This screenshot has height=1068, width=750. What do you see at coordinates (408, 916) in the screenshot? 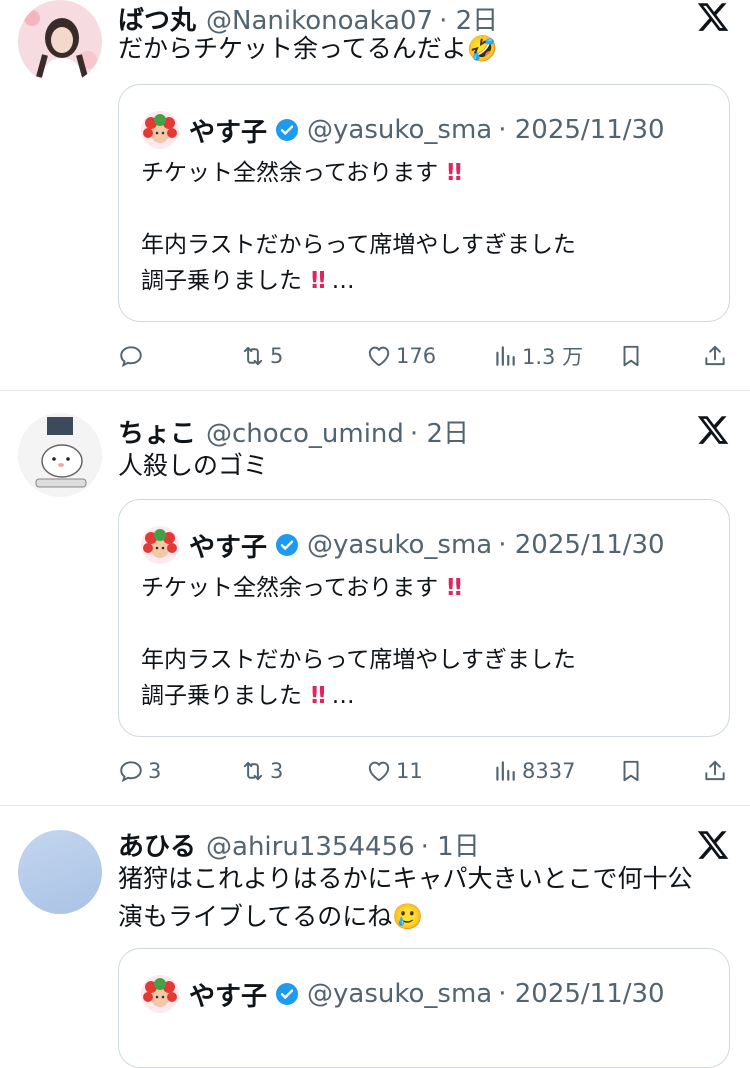
I see `tear-smile-emoji: 🥲` at bounding box center [408, 916].